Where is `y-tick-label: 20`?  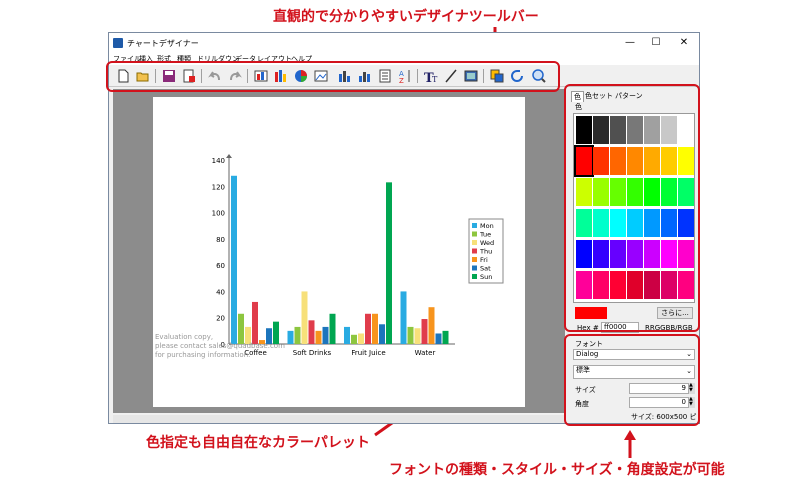 y-tick-label: 20 is located at coordinates (220, 319).